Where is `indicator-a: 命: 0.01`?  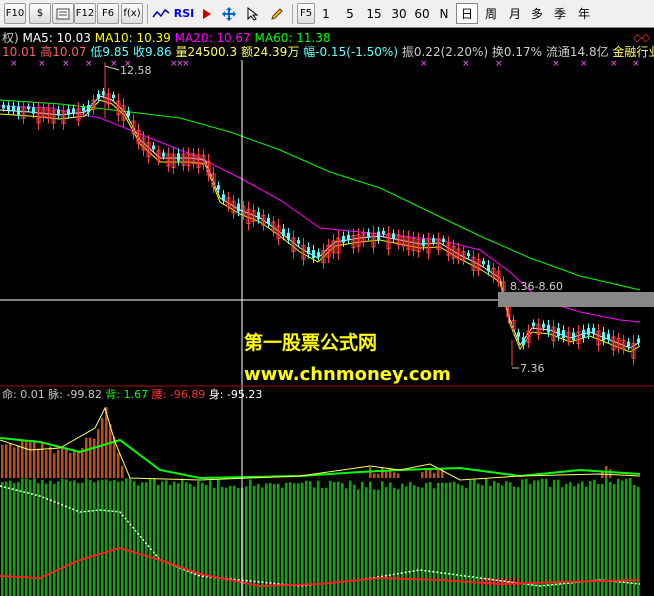 indicator-a: 命: 0.01 is located at coordinates (23, 394).